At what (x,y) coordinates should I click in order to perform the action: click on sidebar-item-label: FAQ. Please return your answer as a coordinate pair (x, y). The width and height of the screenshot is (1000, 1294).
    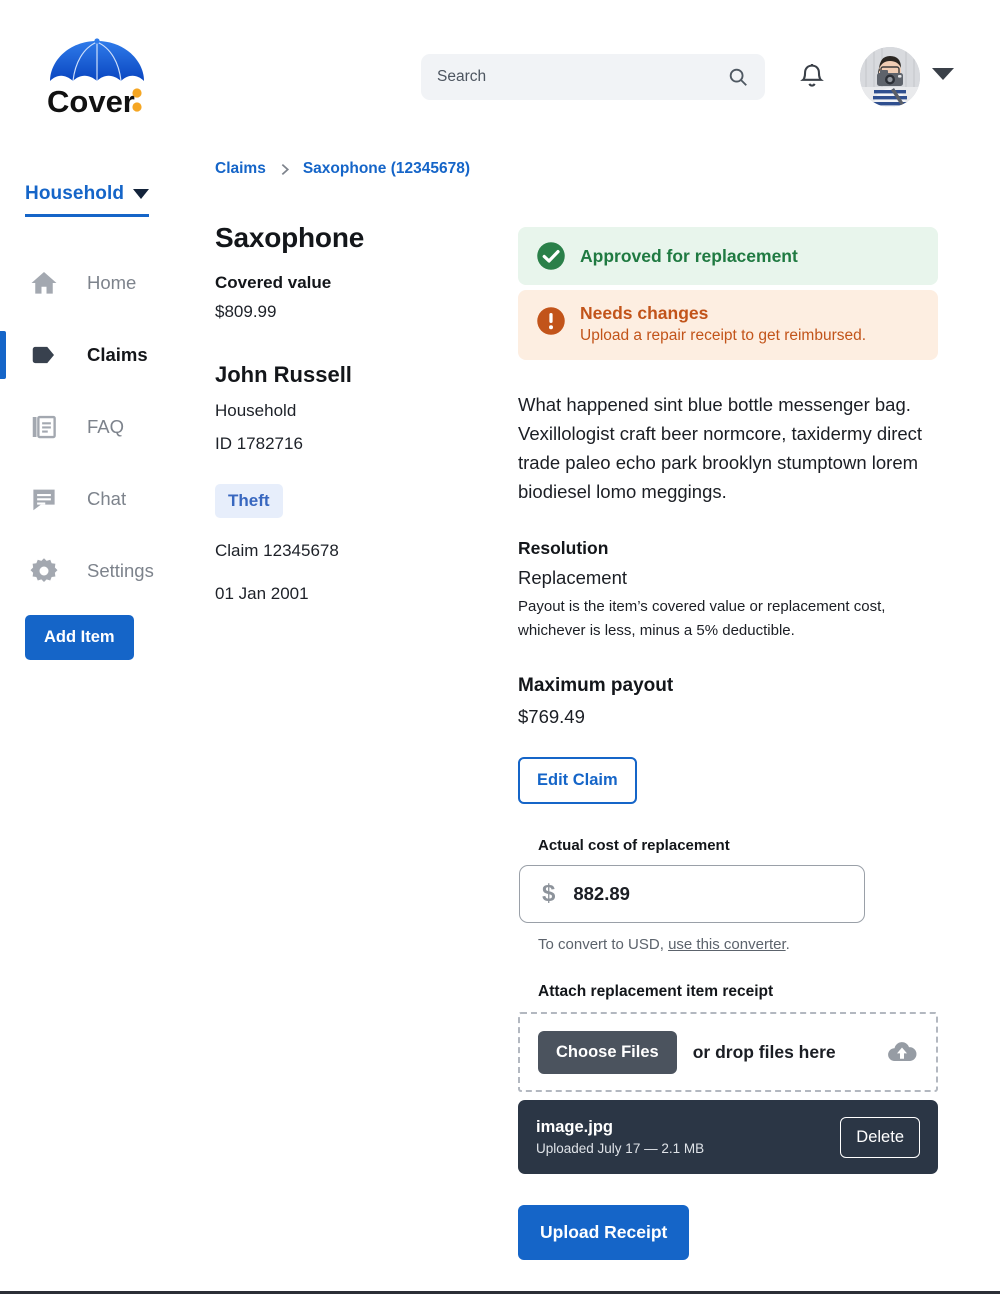
    Looking at the image, I should click on (106, 426).